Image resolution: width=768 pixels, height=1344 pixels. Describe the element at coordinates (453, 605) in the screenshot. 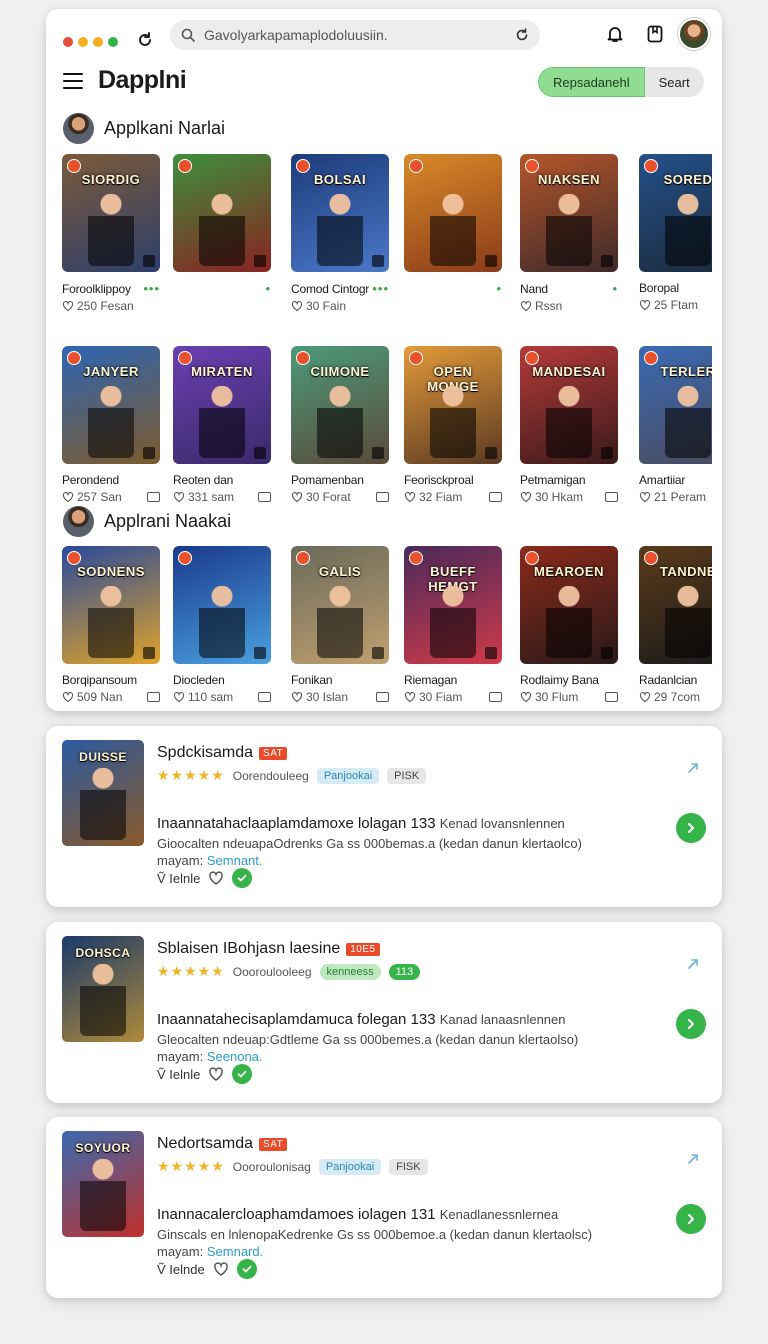

I see `app-thumbnail: BUEFF HEMGT` at that location.